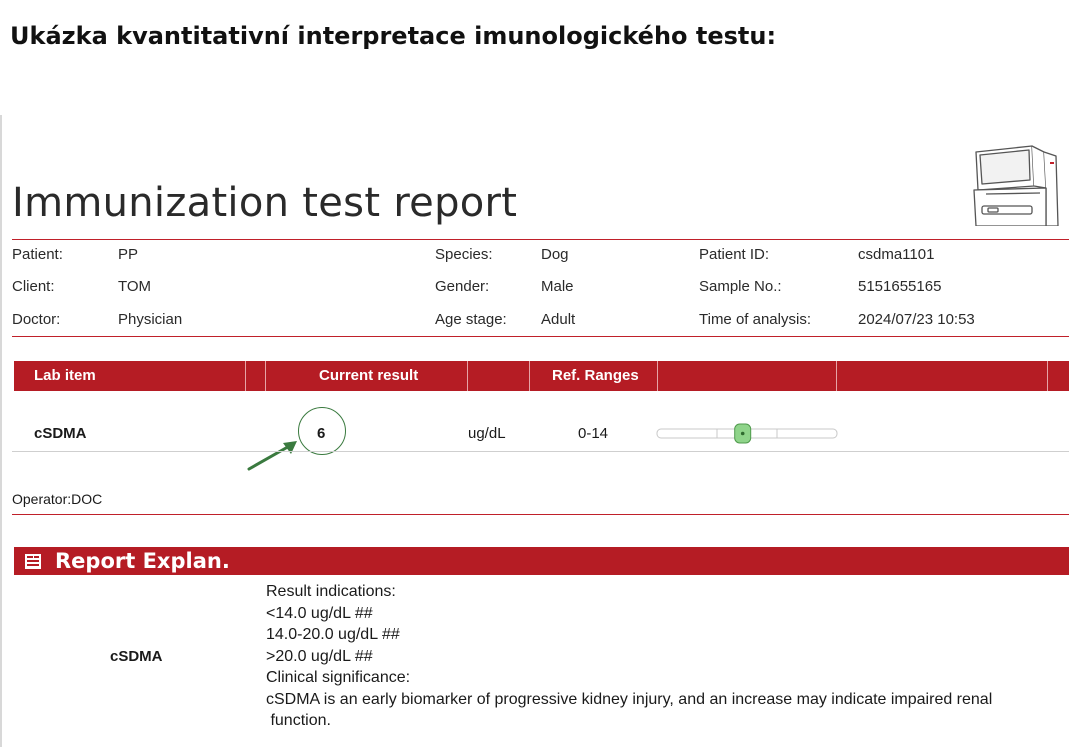 This screenshot has height=747, width=1080. Describe the element at coordinates (150, 319) in the screenshot. I see `doctor-value: Physician` at that location.